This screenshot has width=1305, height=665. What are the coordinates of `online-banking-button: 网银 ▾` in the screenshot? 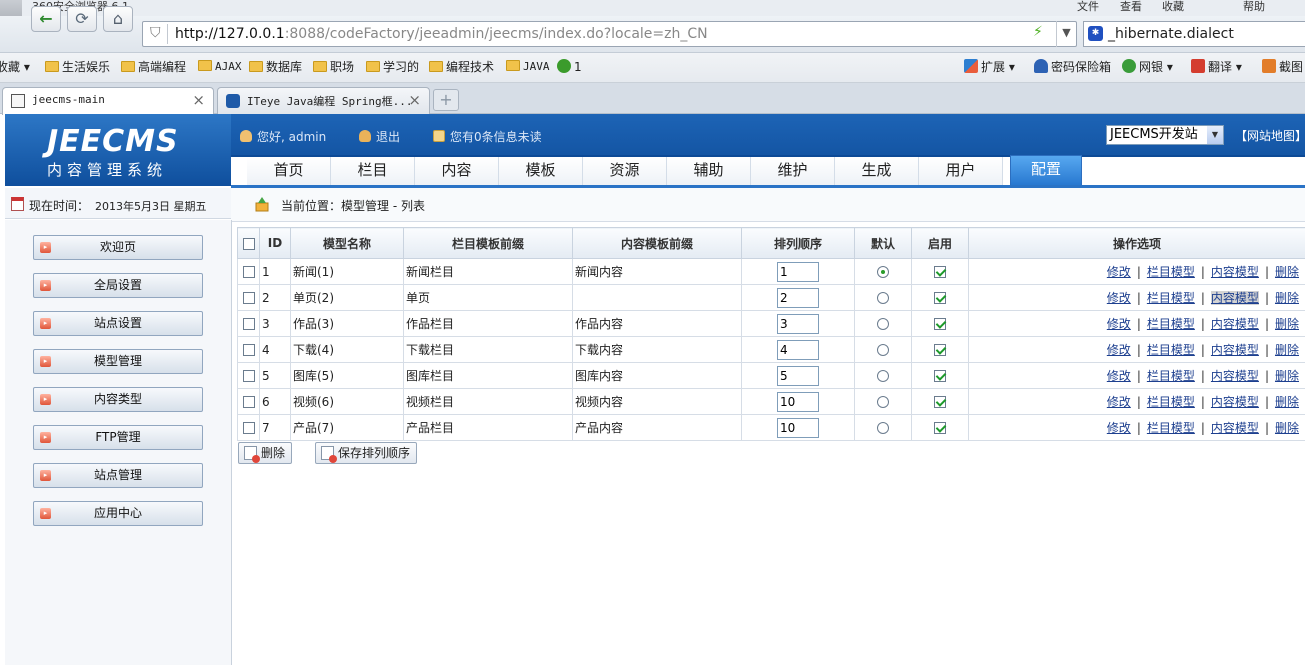 It's located at (1147, 67).